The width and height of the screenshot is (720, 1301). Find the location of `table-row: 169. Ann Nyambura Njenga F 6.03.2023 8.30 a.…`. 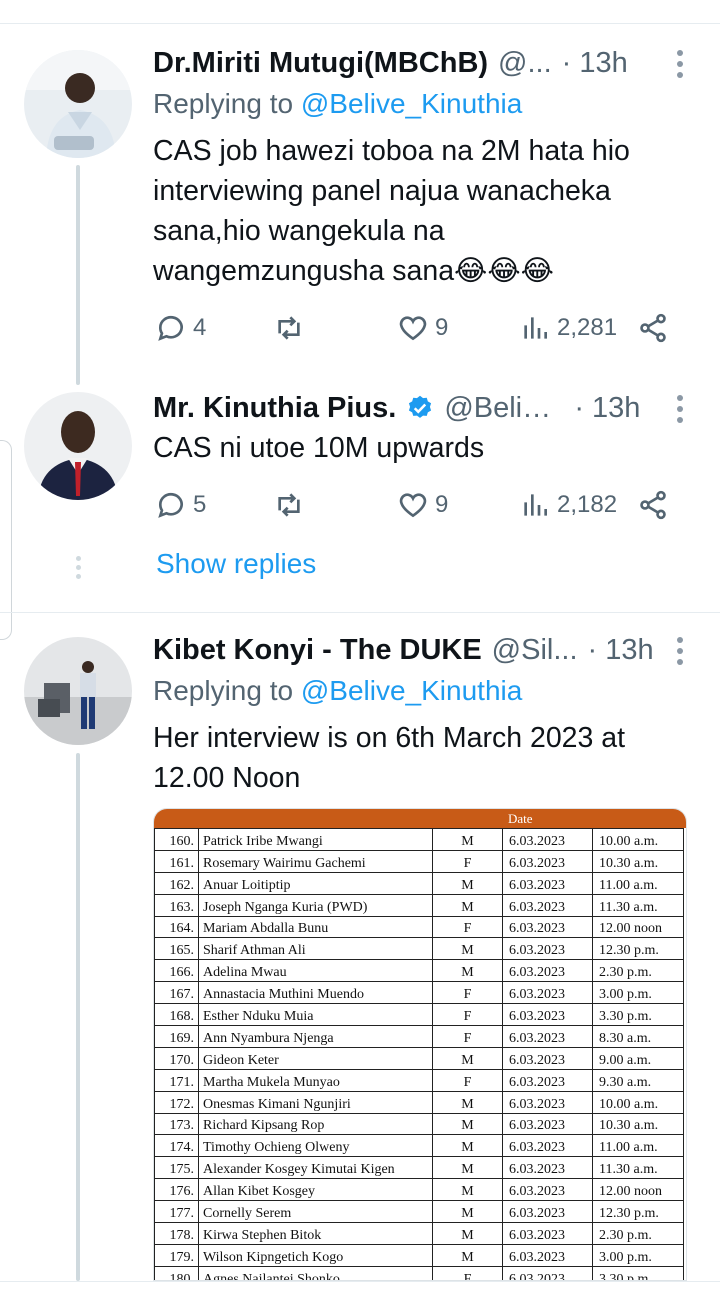

table-row: 169. Ann Nyambura Njenga F 6.03.2023 8.30 a.… is located at coordinates (419, 1036).